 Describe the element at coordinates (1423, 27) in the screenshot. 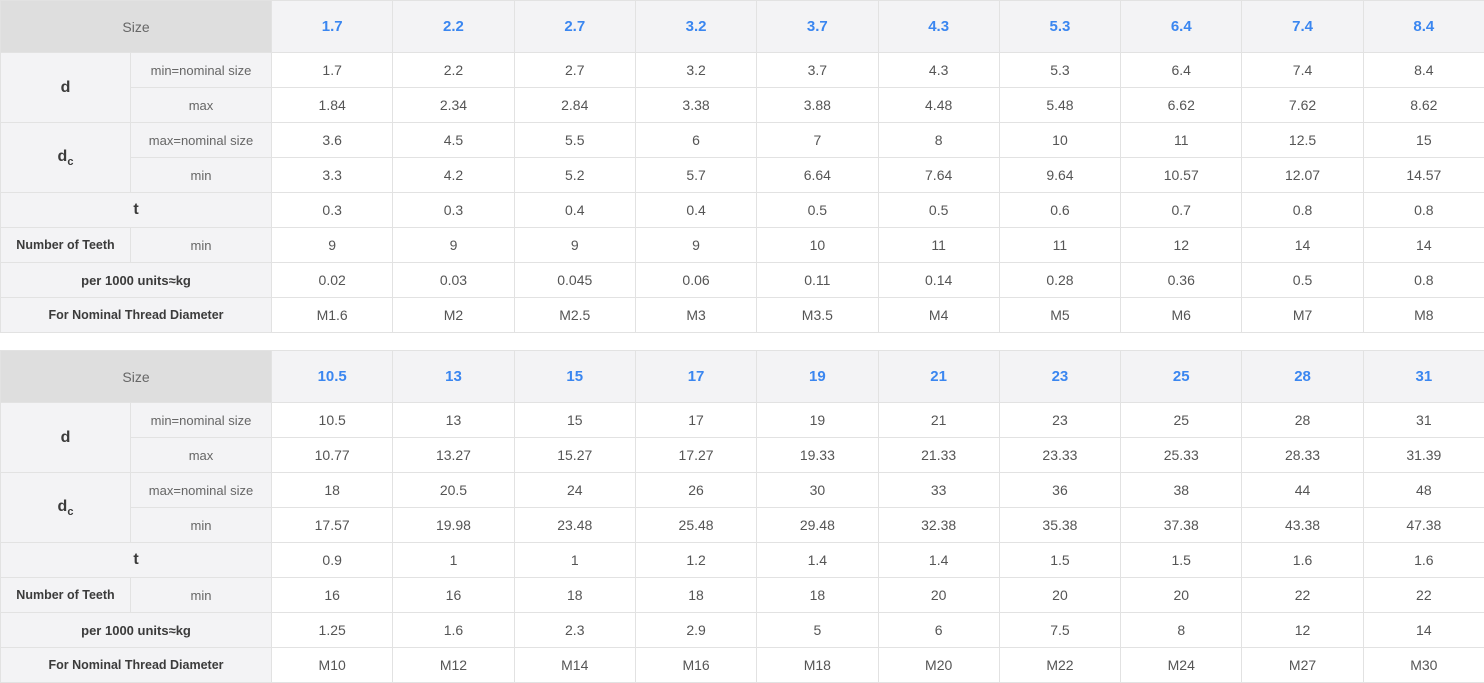

I see `size-column-header: 8.4` at that location.